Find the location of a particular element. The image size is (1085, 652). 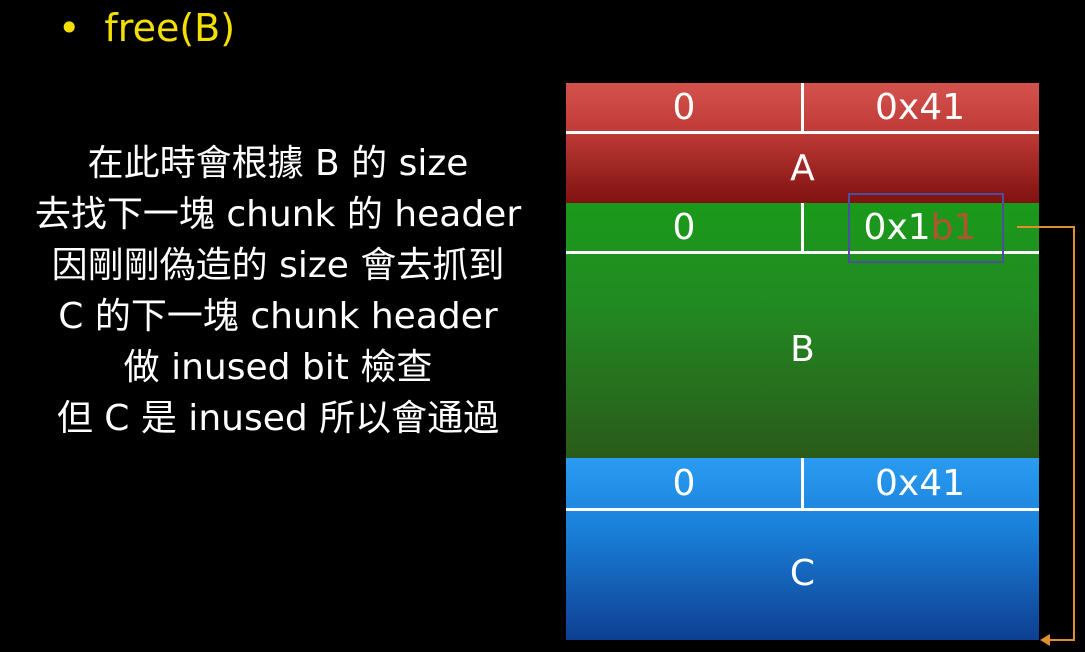

next-chunk-arrow-head is located at coordinates (1045, 640).